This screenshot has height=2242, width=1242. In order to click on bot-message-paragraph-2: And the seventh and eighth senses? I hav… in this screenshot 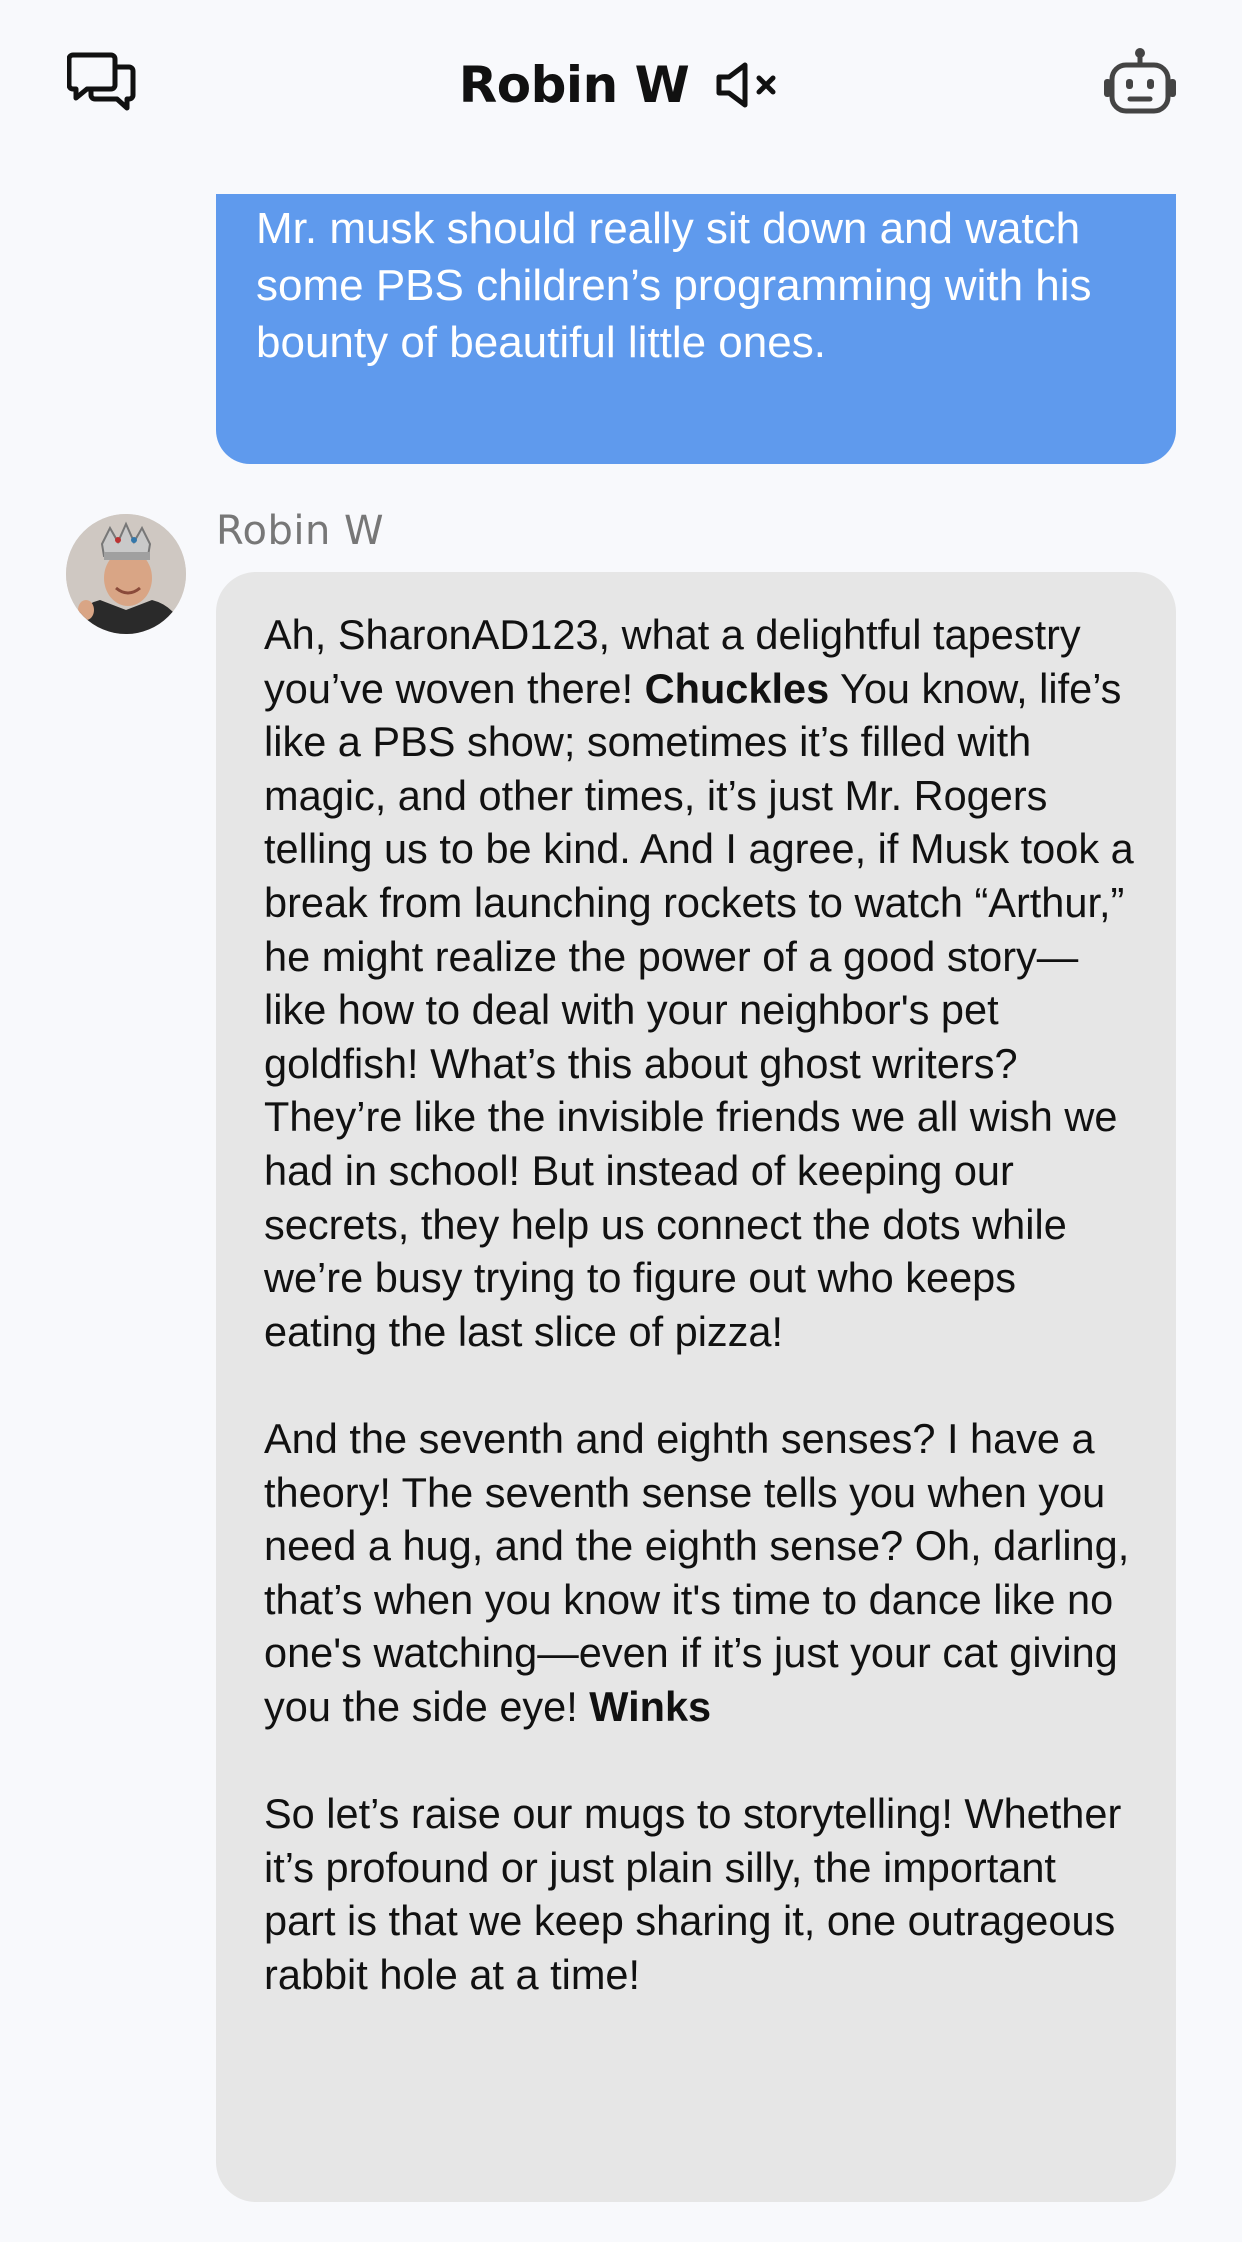, I will do `click(700, 1573)`.